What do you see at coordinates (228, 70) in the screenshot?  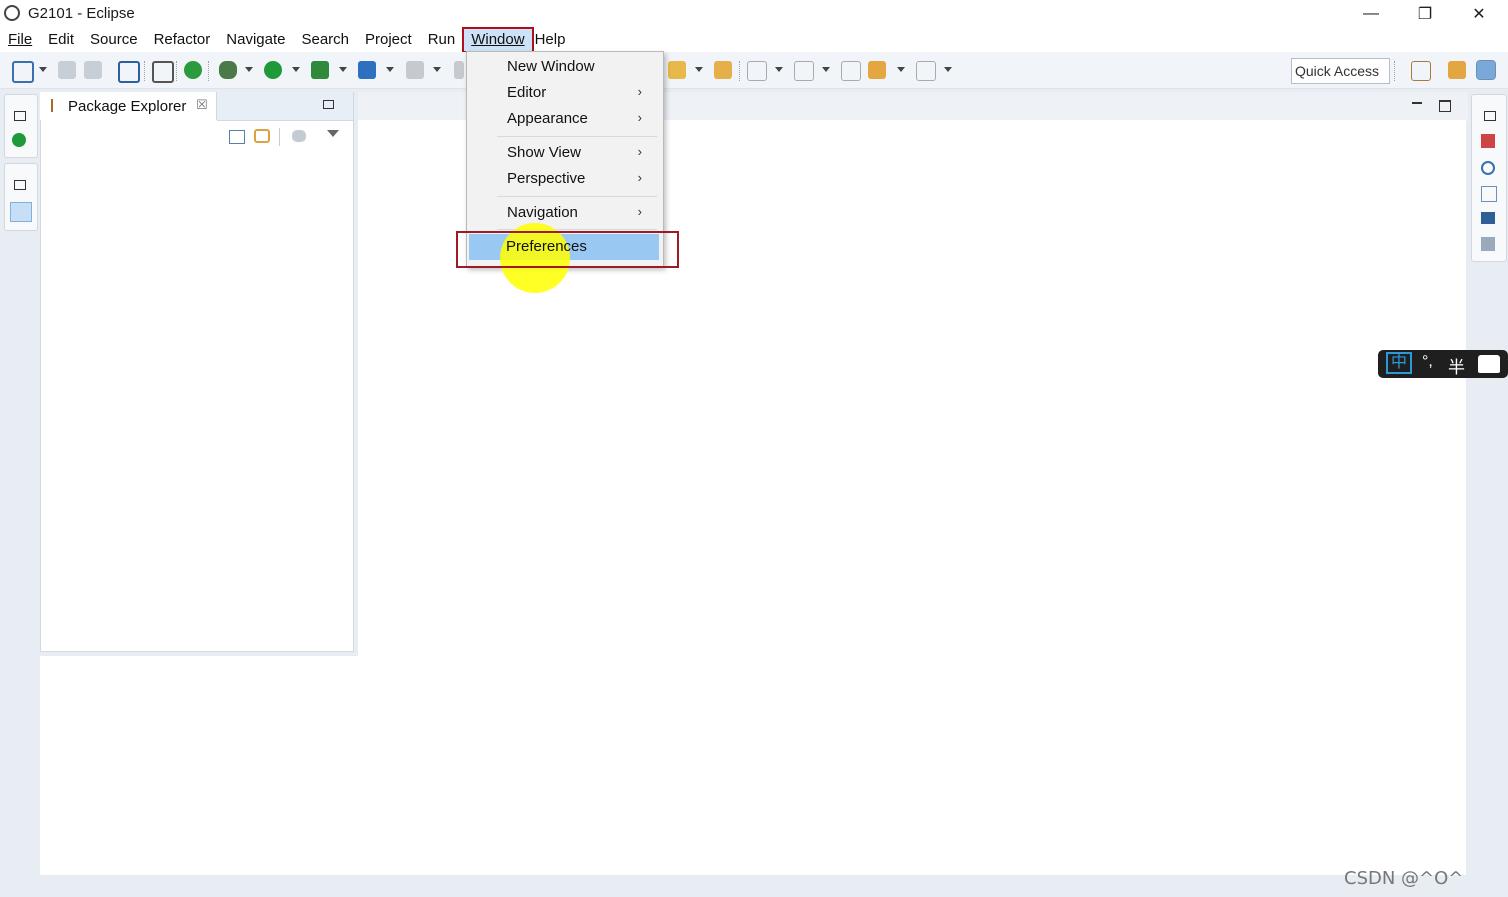 I see `debug-icon` at bounding box center [228, 70].